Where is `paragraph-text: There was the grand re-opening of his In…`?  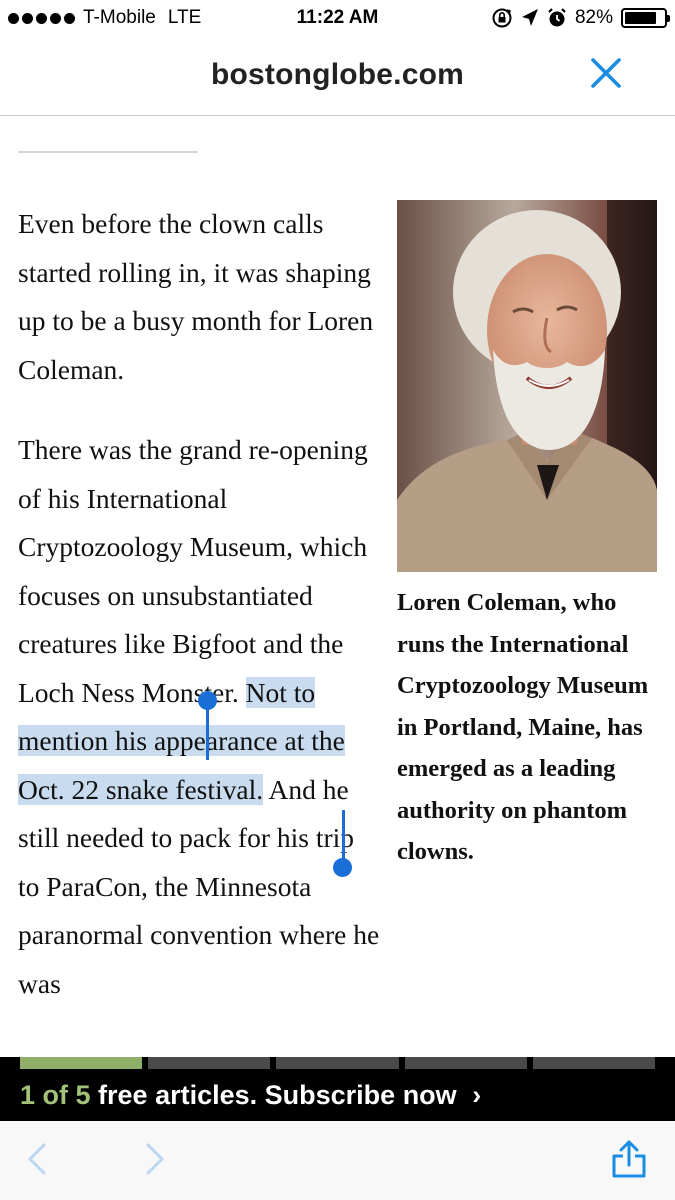
paragraph-text: There was the grand re-opening of his In… is located at coordinates (193, 571).